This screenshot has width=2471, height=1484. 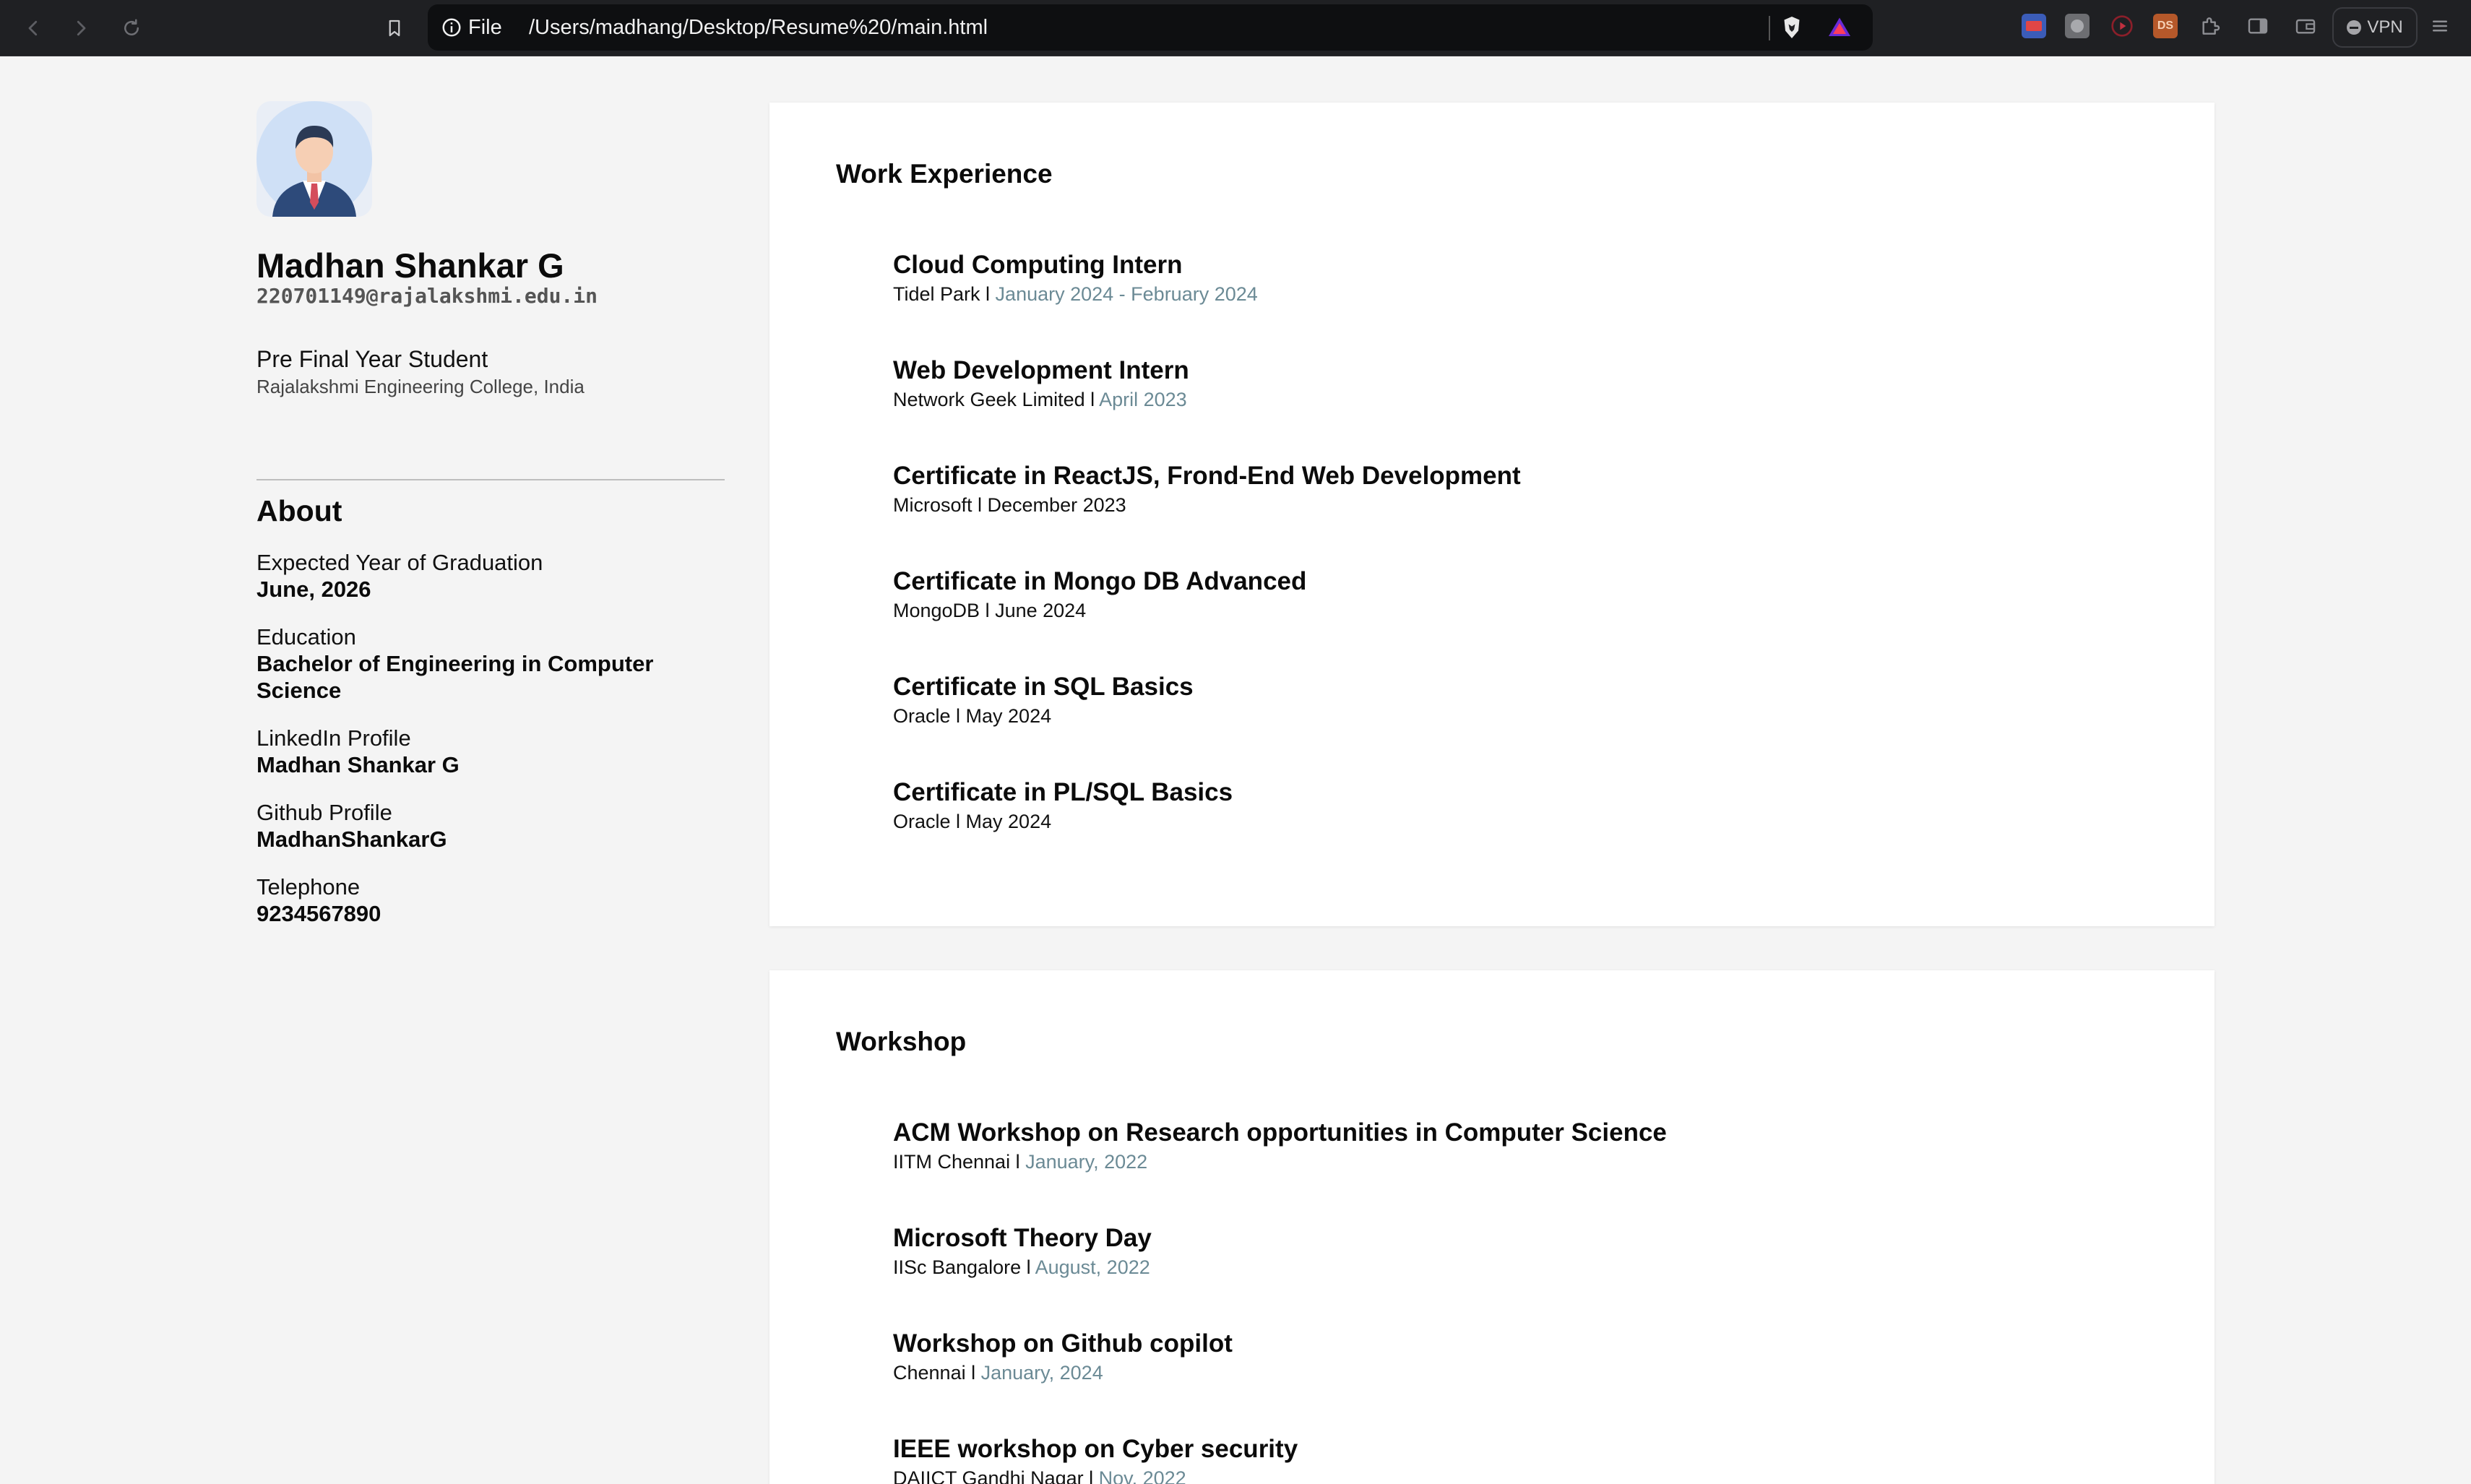 I want to click on profile-college: Rajalakshmi Engineering College, India, so click(x=420, y=386).